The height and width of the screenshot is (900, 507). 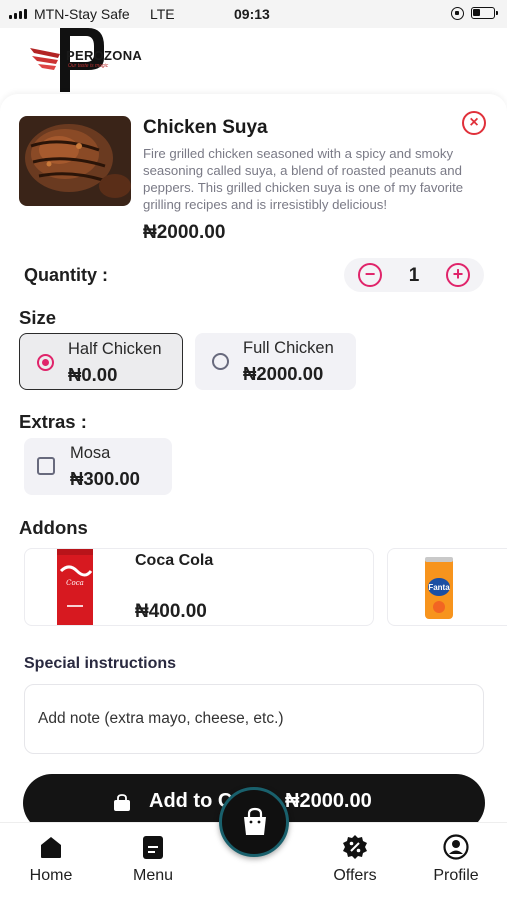 What do you see at coordinates (456, 875) in the screenshot?
I see `nav-label: Profile` at bounding box center [456, 875].